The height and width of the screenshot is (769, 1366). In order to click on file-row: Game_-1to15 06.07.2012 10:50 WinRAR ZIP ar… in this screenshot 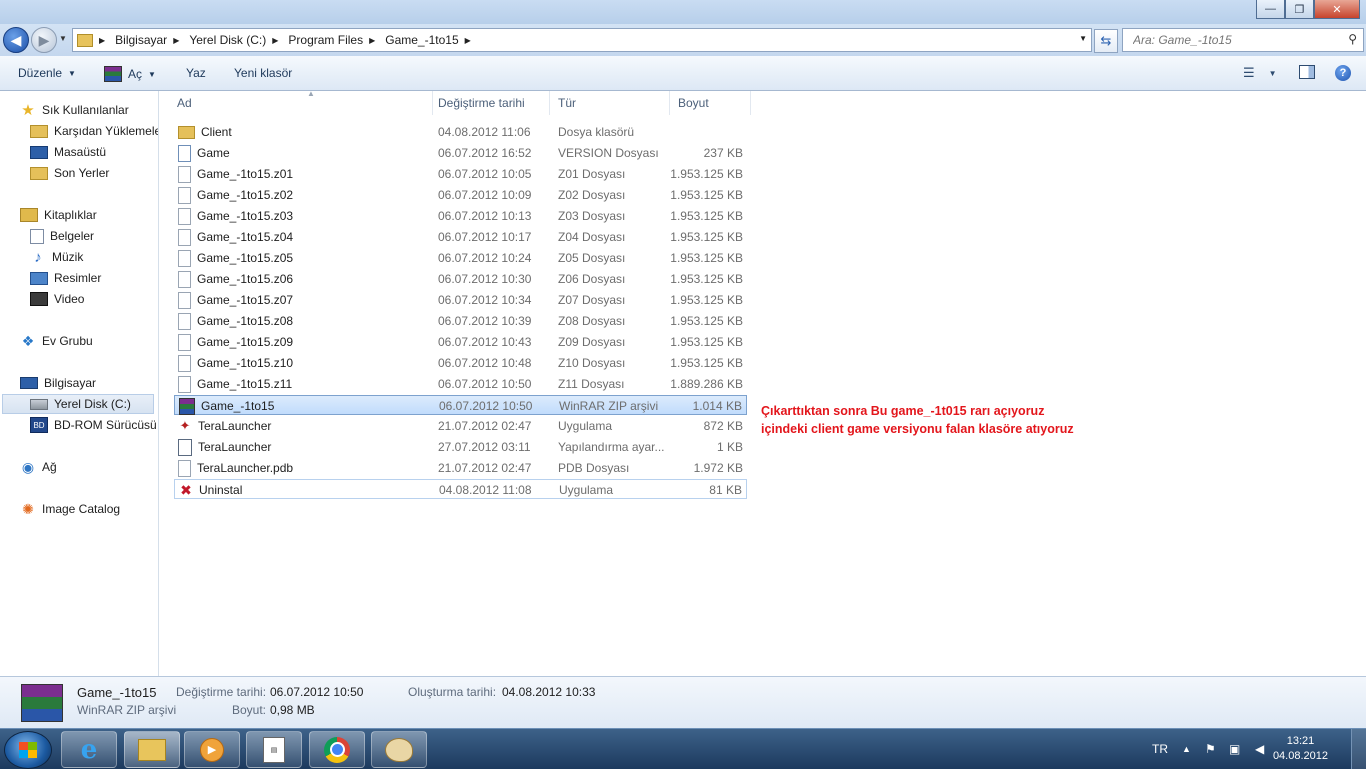, I will do `click(460, 405)`.